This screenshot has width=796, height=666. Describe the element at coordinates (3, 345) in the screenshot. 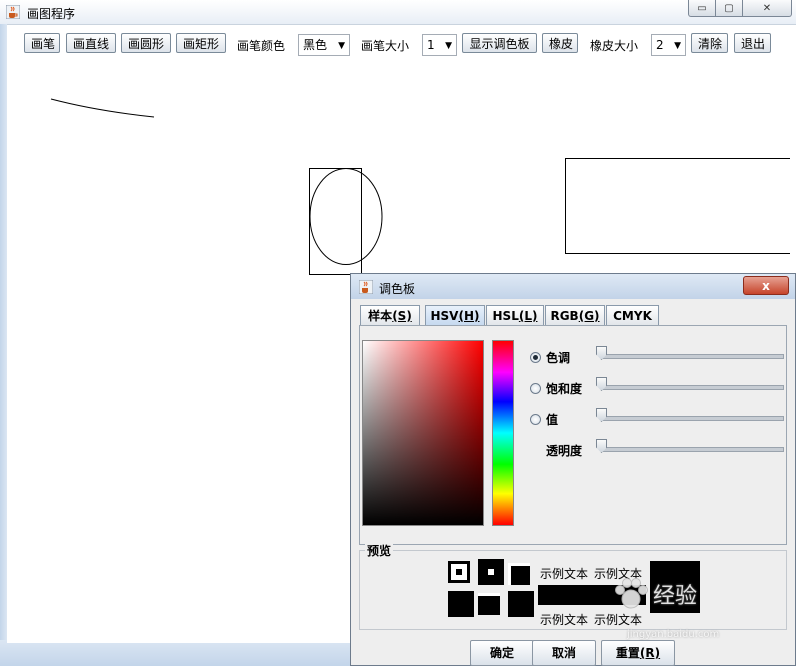

I see `window-border-left` at that location.